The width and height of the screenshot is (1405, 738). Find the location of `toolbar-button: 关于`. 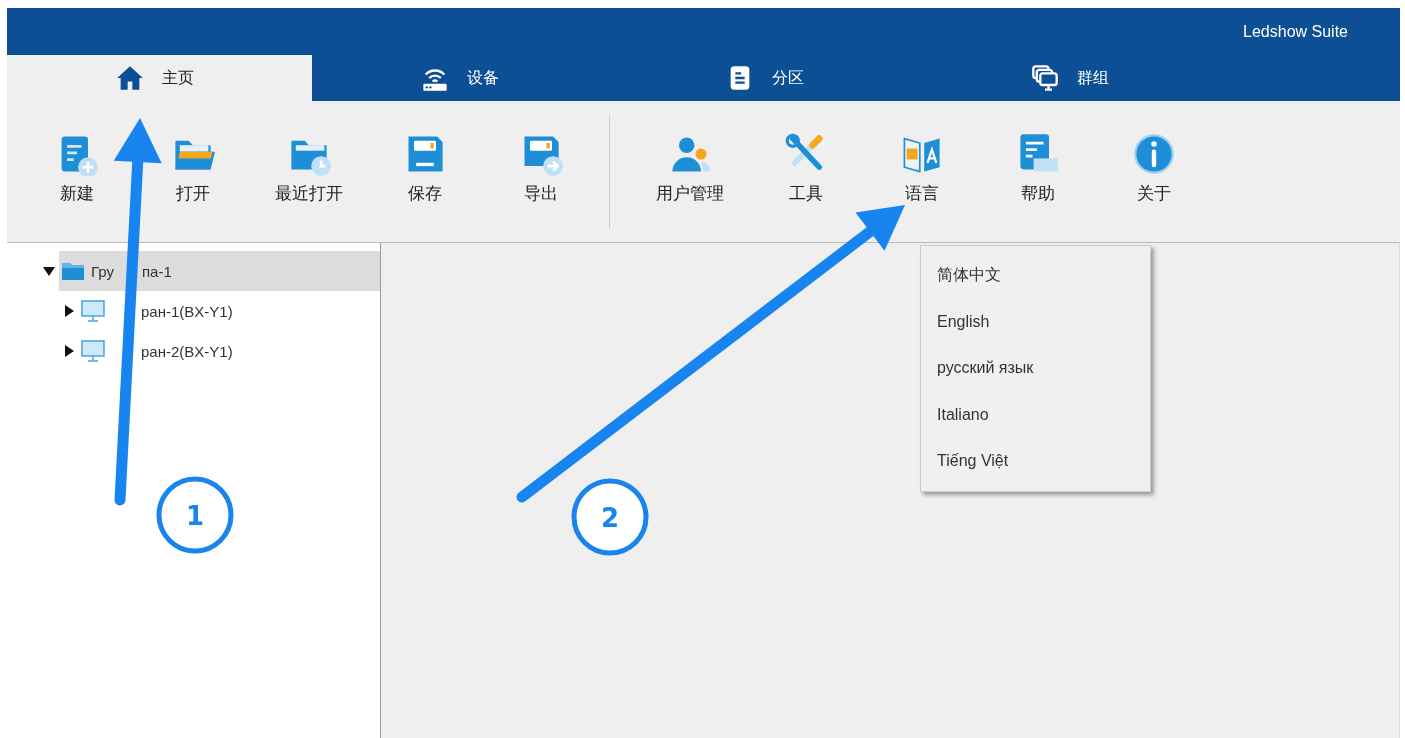

toolbar-button: 关于 is located at coordinates (1154, 171).